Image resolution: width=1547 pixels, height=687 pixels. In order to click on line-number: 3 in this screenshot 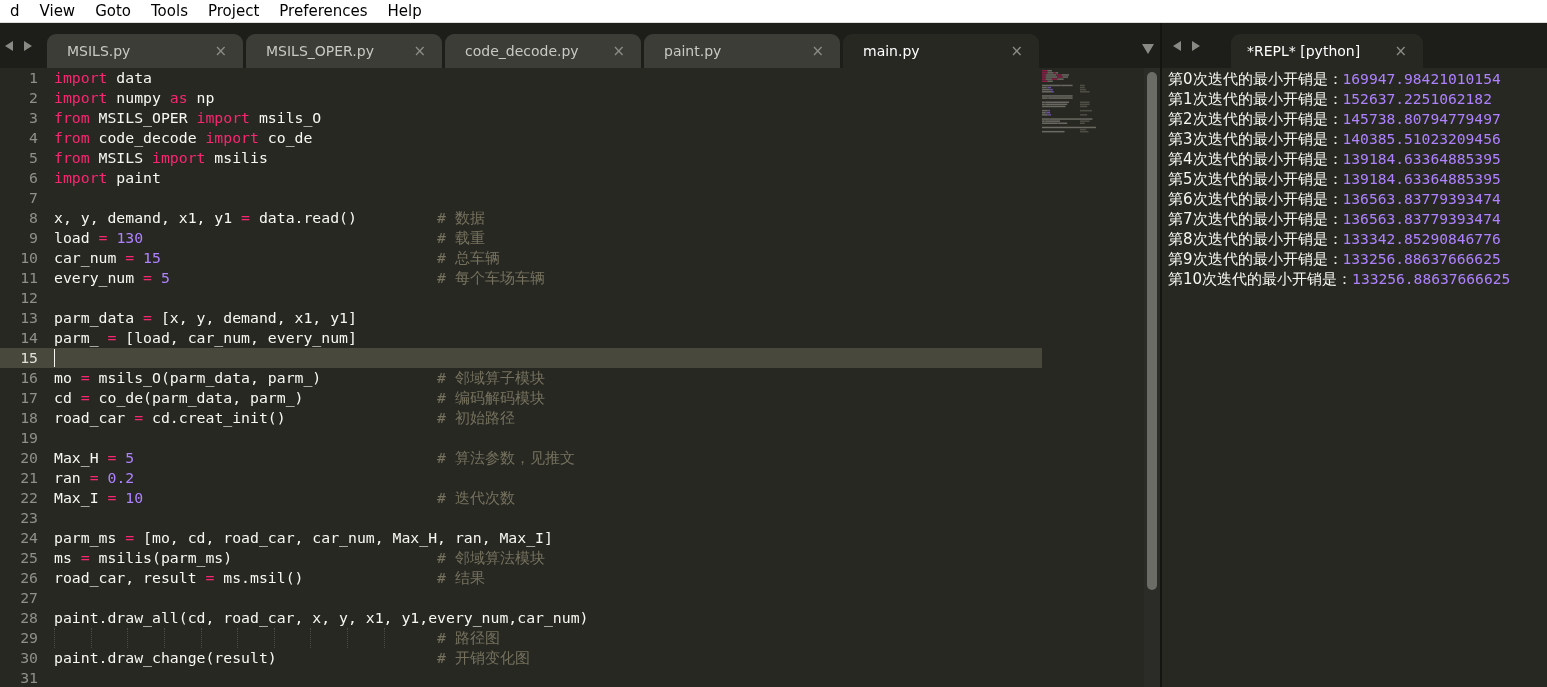, I will do `click(33, 118)`.